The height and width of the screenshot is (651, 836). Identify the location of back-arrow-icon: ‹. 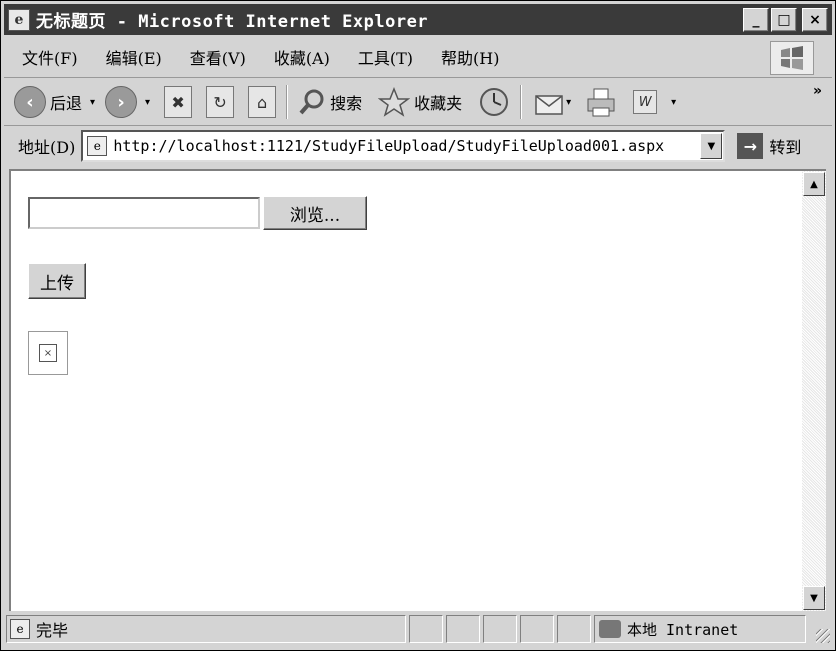
(30, 102).